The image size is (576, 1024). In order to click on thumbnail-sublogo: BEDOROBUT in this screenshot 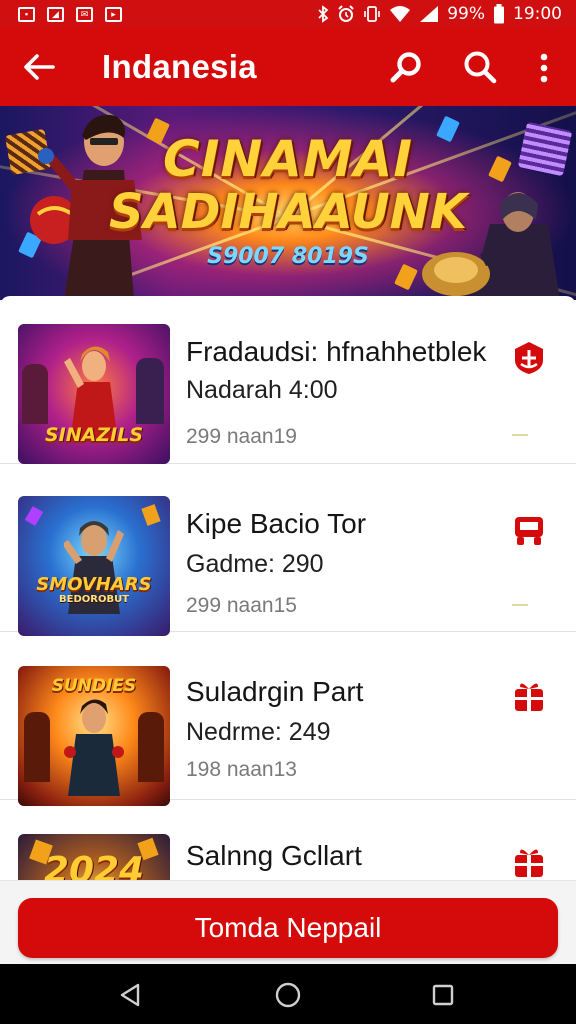, I will do `click(94, 599)`.